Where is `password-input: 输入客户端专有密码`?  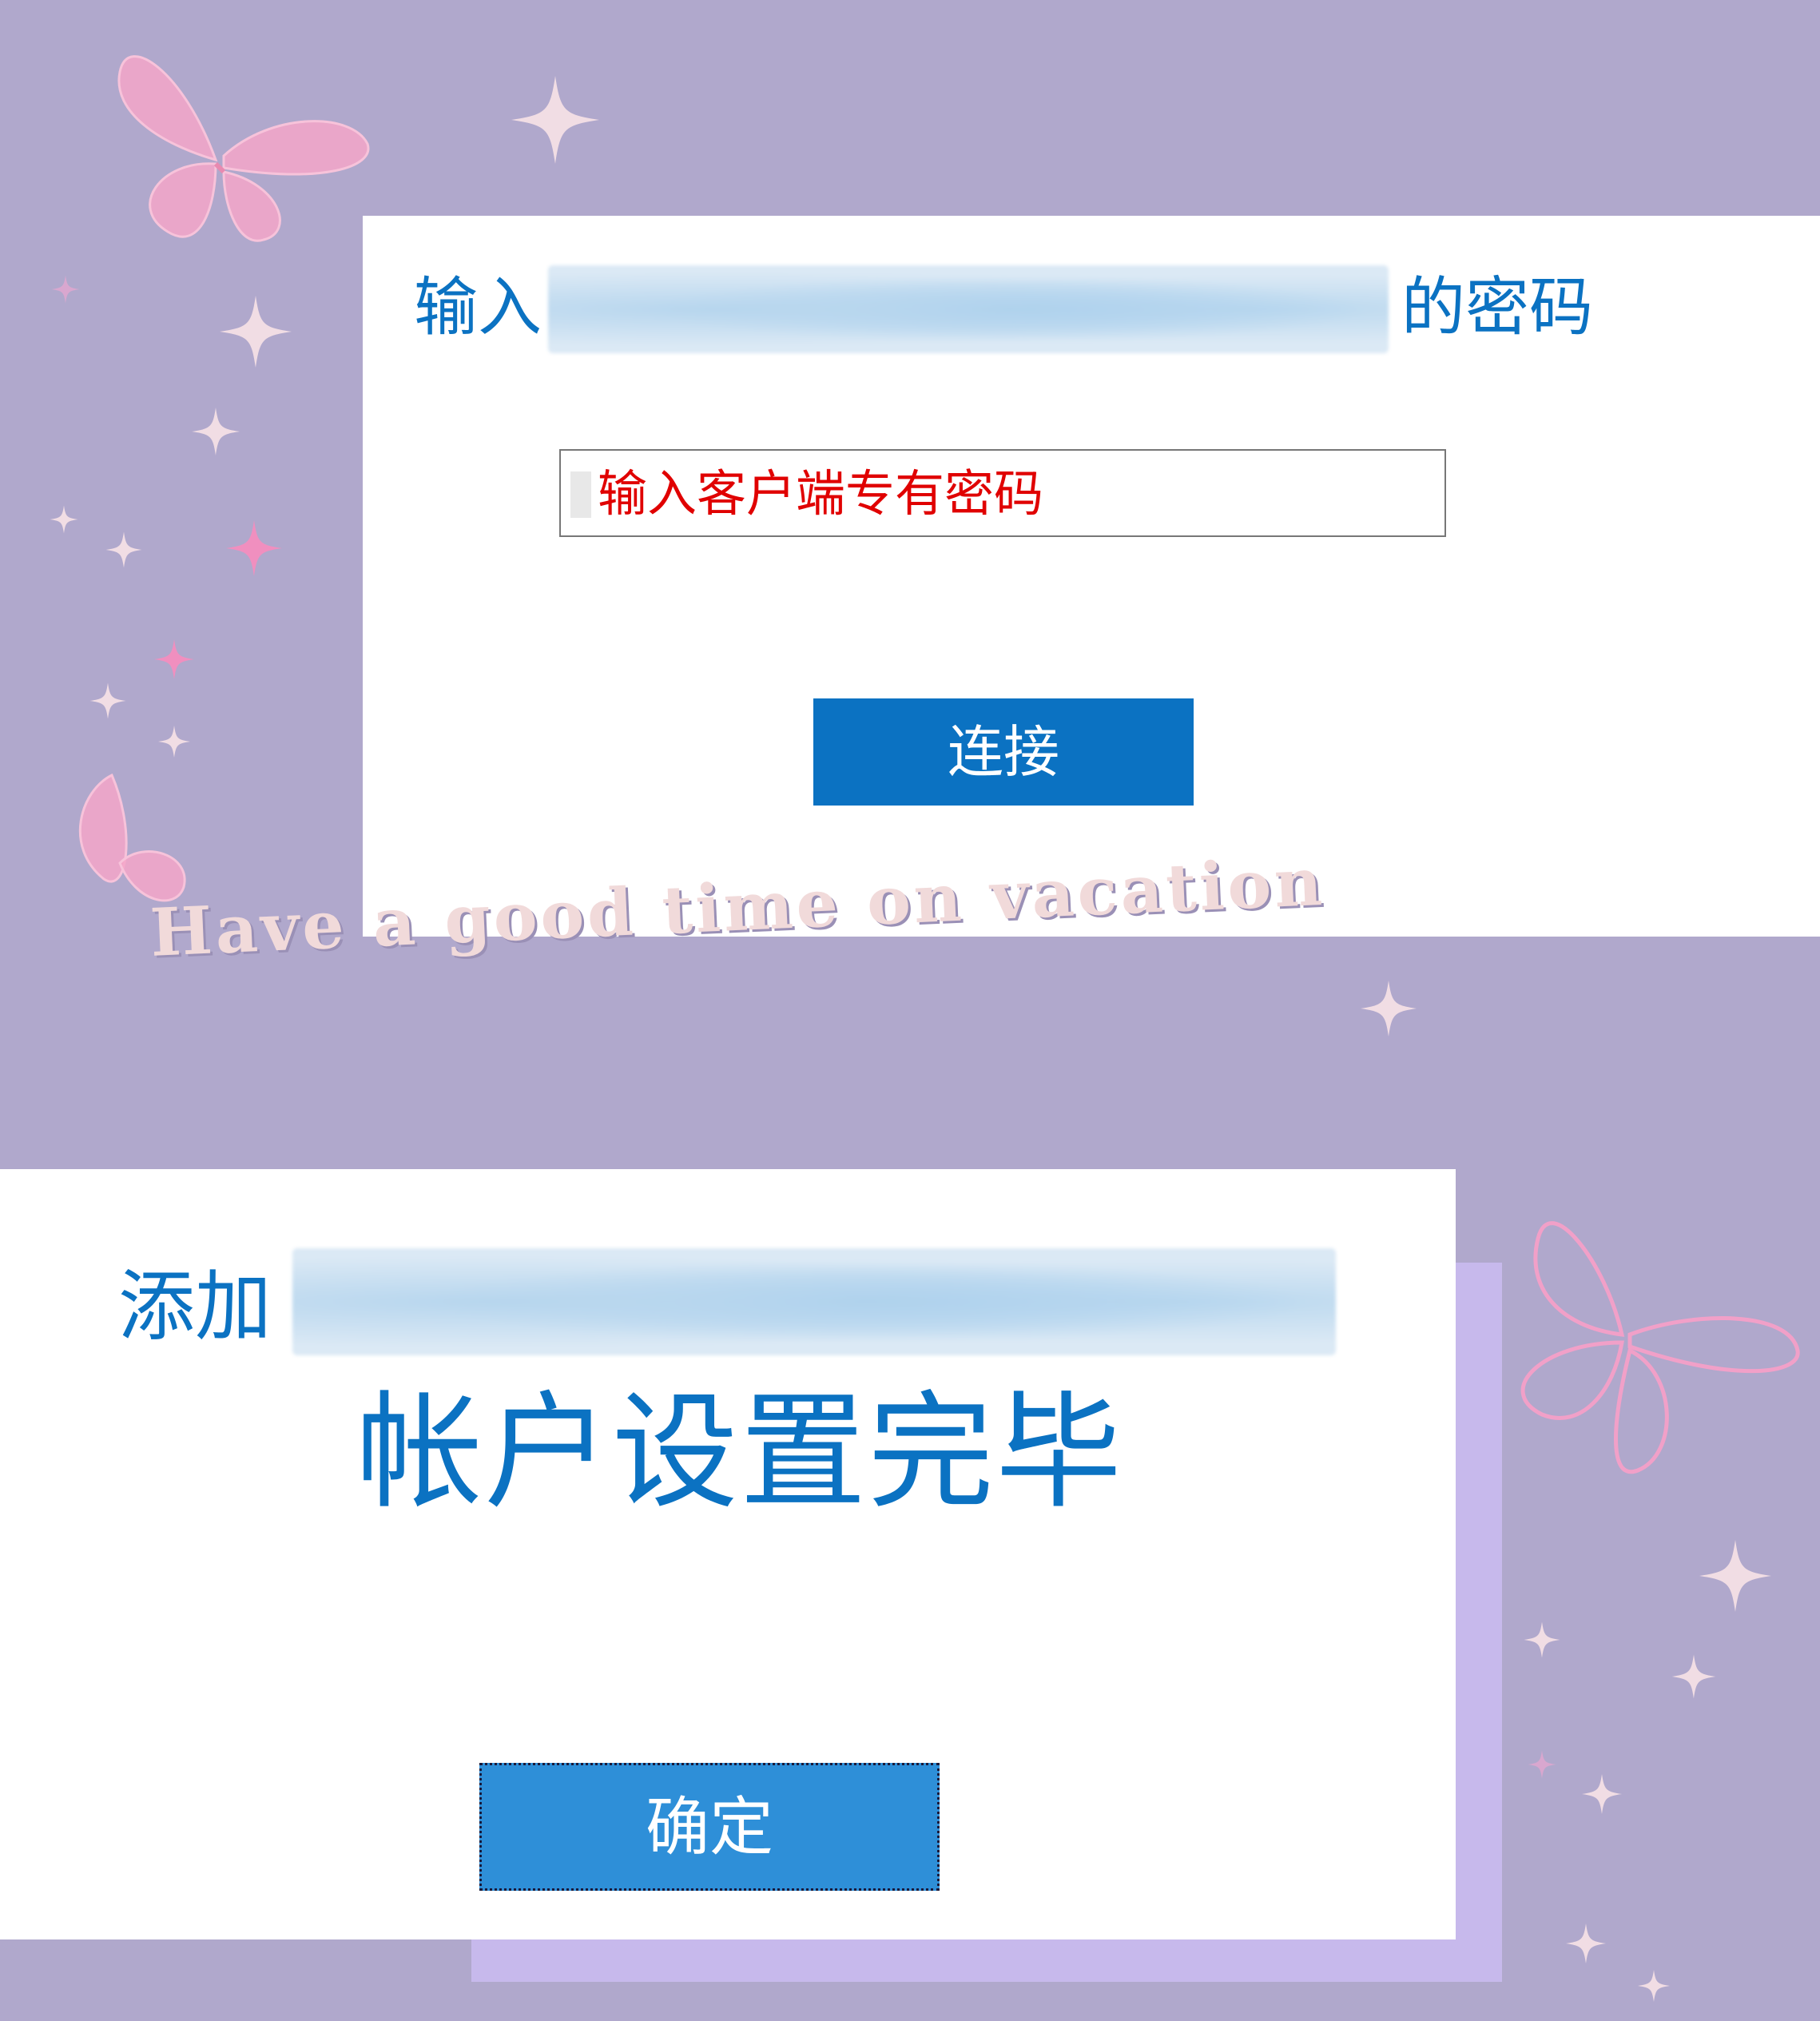
password-input: 输入客户端专有密码 is located at coordinates (1003, 493).